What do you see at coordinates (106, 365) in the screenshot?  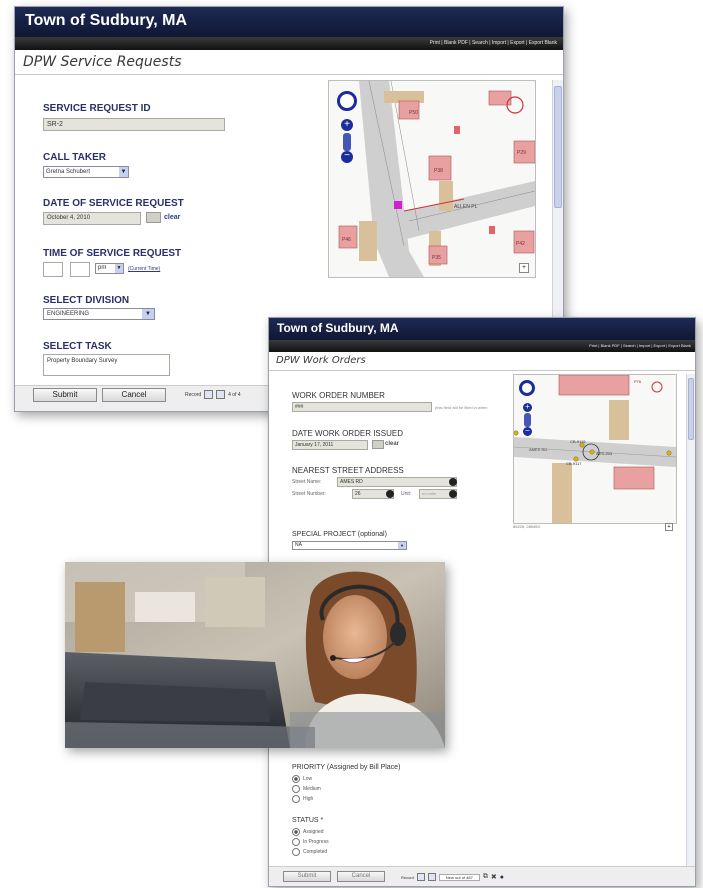 I see `task-listbox: Property Boundary Survey` at bounding box center [106, 365].